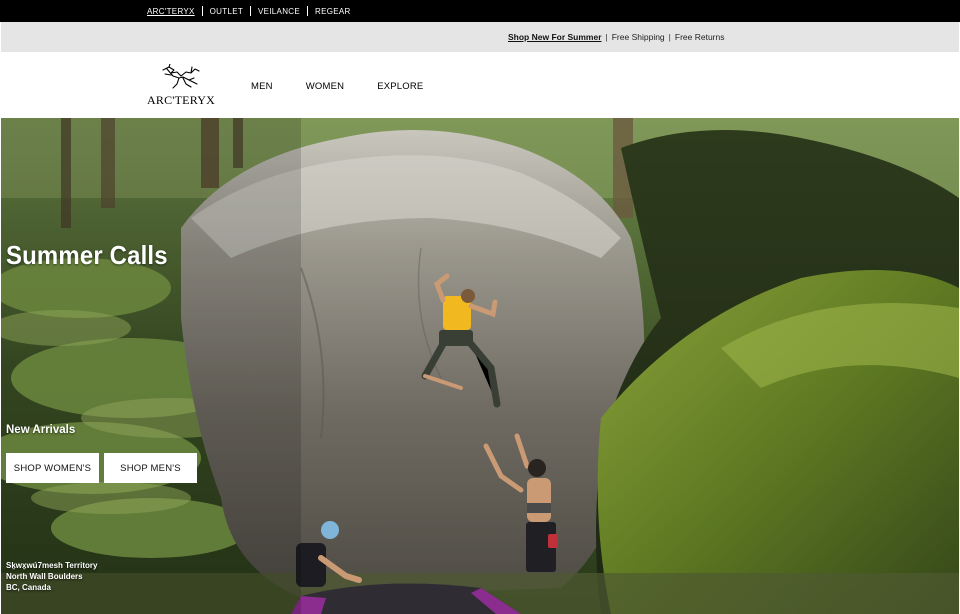  Describe the element at coordinates (44, 576) in the screenshot. I see `caption-place: North Wall Boulders` at that location.